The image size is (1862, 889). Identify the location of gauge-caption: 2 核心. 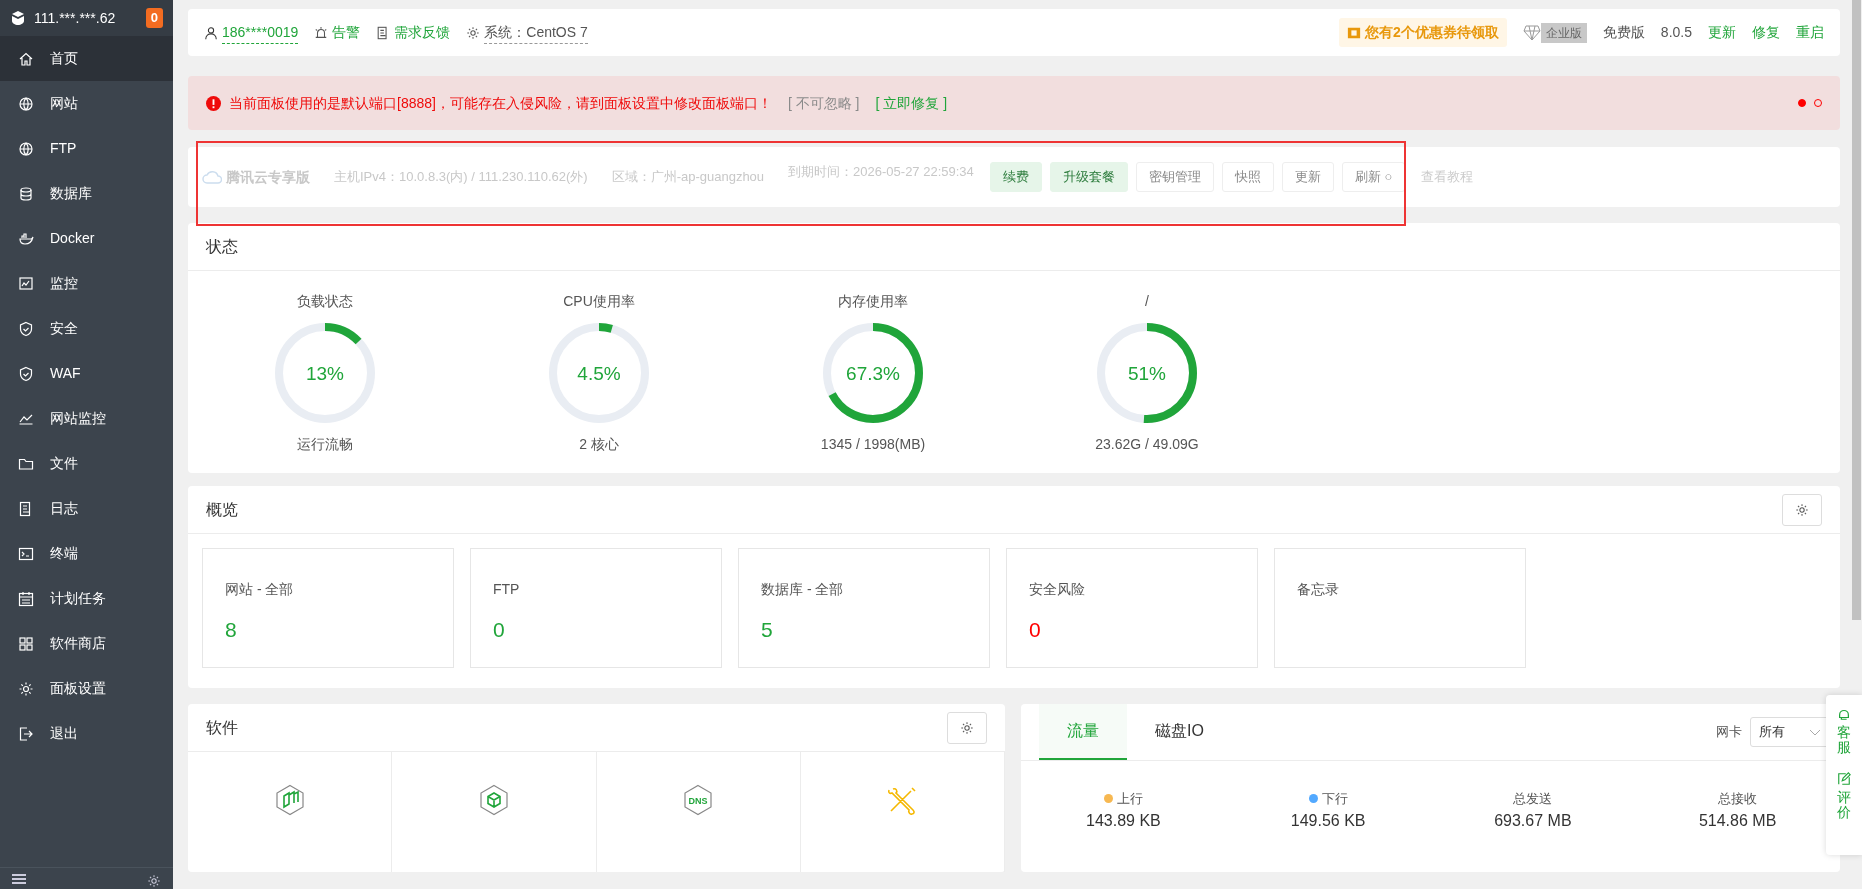
(599, 444).